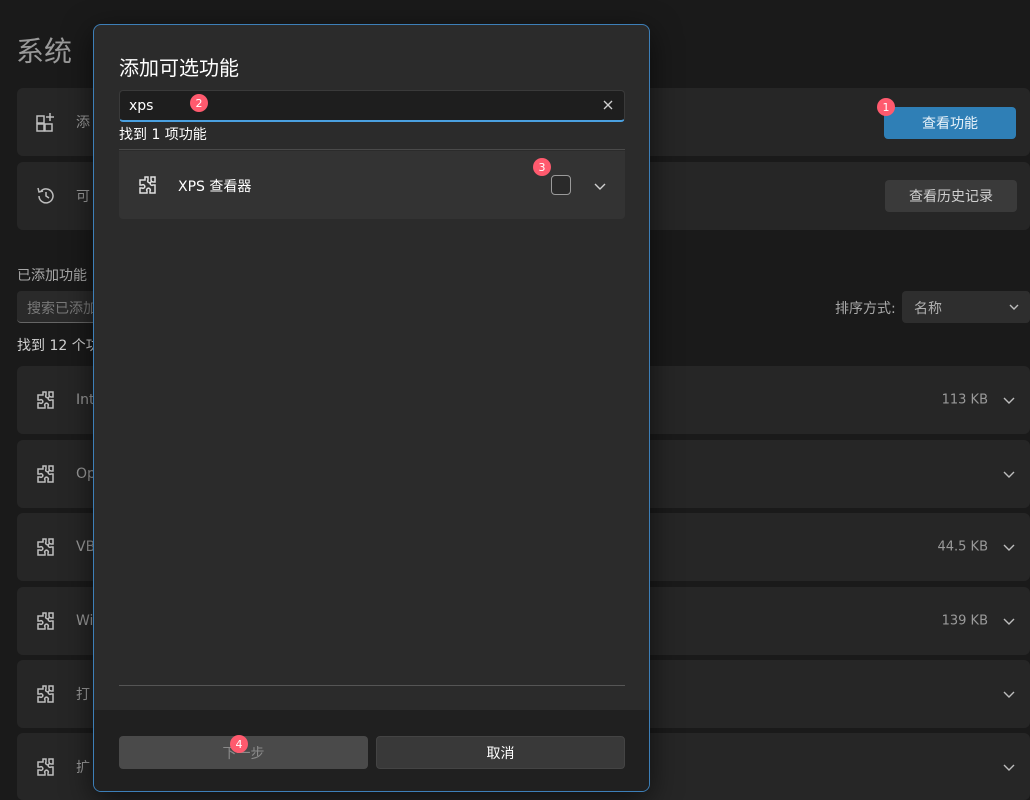 Image resolution: width=1030 pixels, height=800 pixels. I want to click on dialog-title: 添加可选功能, so click(179, 68).